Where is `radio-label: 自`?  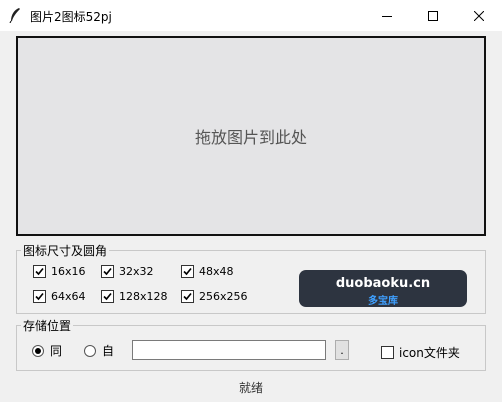
radio-label: 自 is located at coordinates (108, 351).